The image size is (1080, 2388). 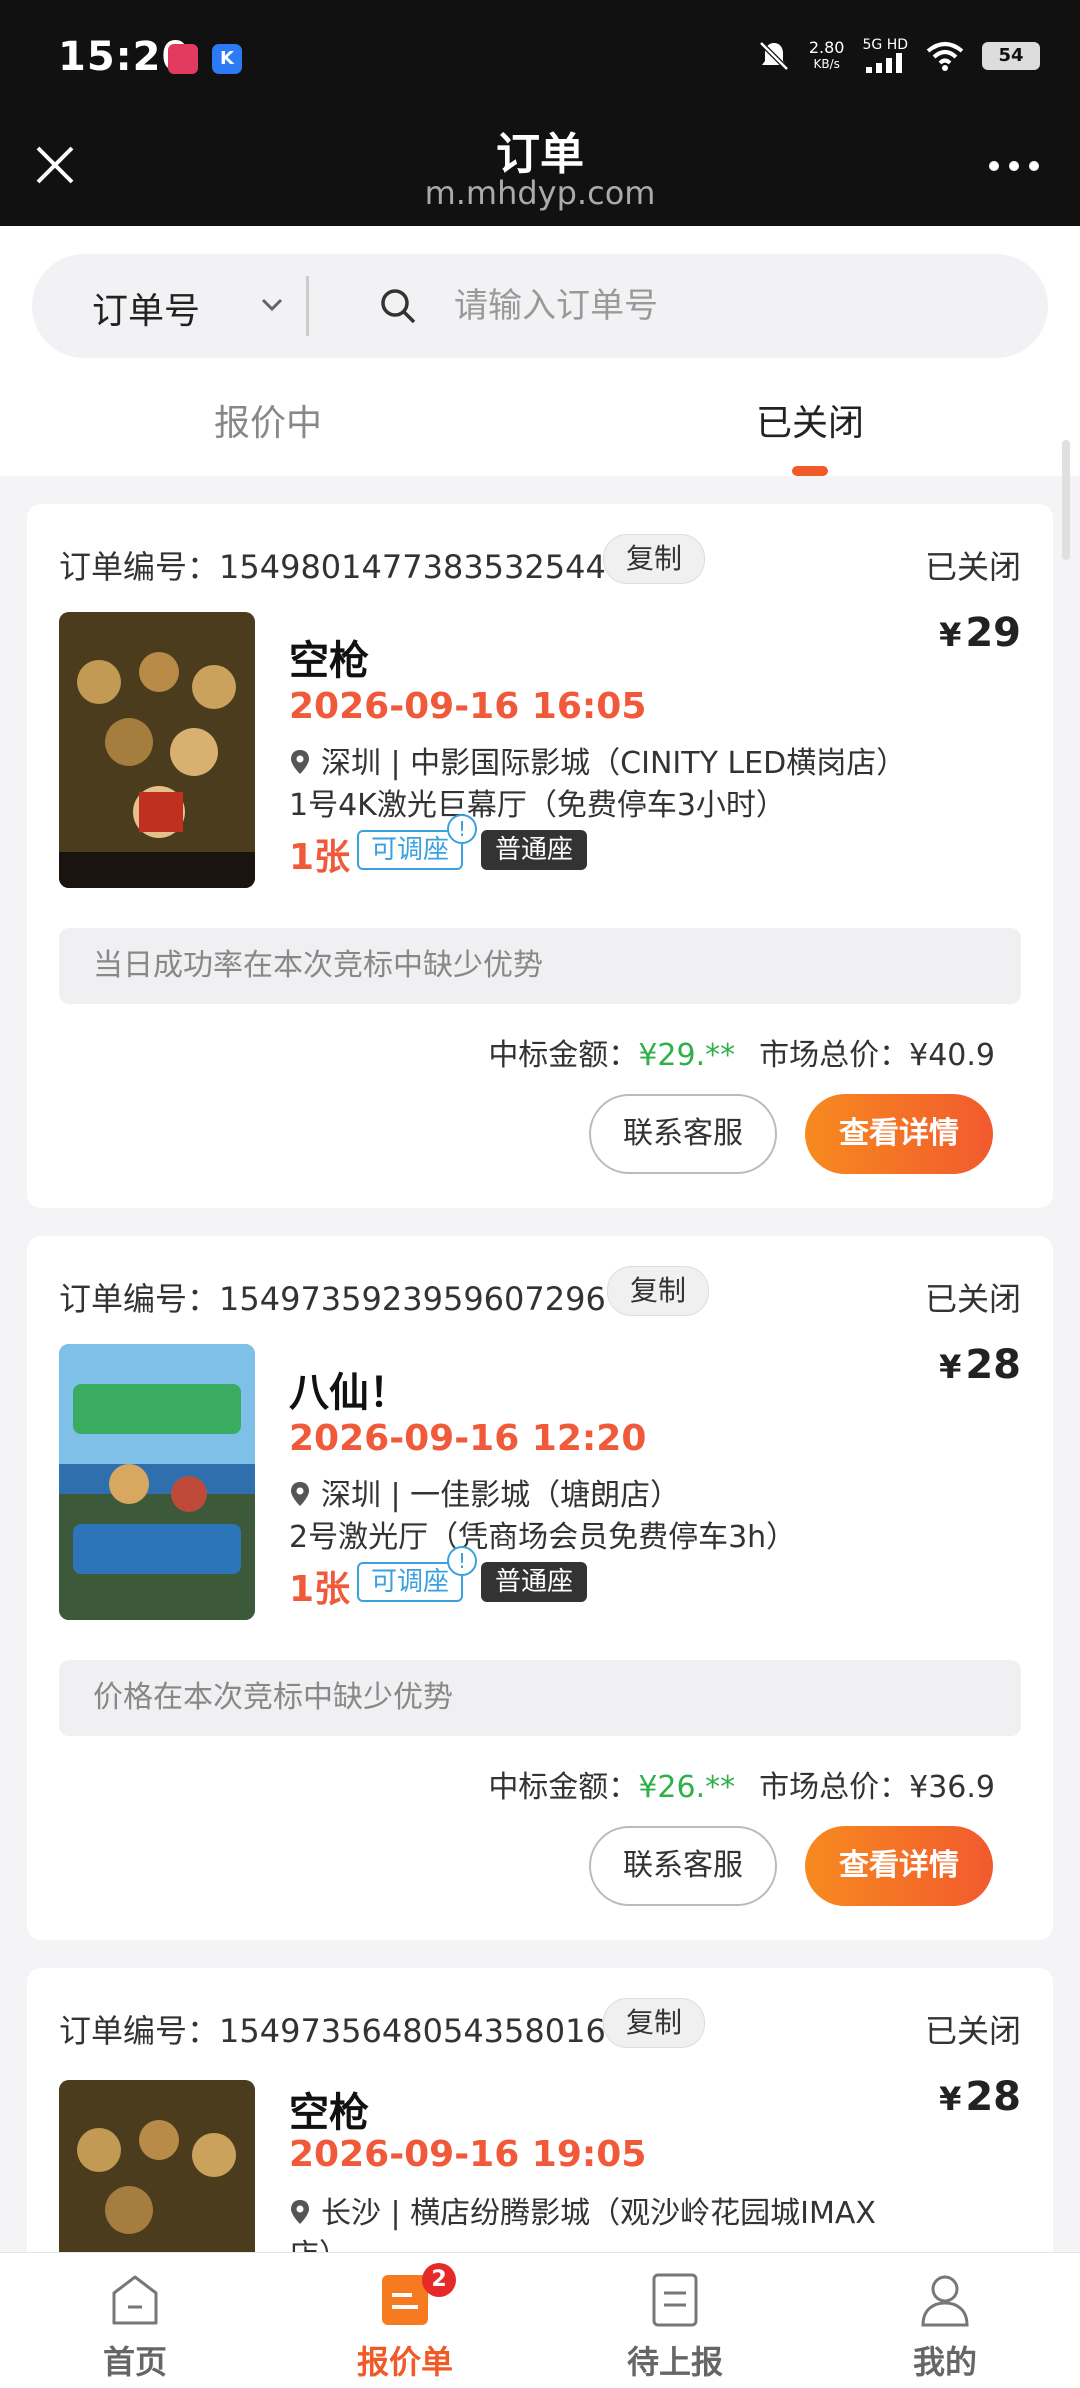 I want to click on user-icon, so click(x=945, y=2301).